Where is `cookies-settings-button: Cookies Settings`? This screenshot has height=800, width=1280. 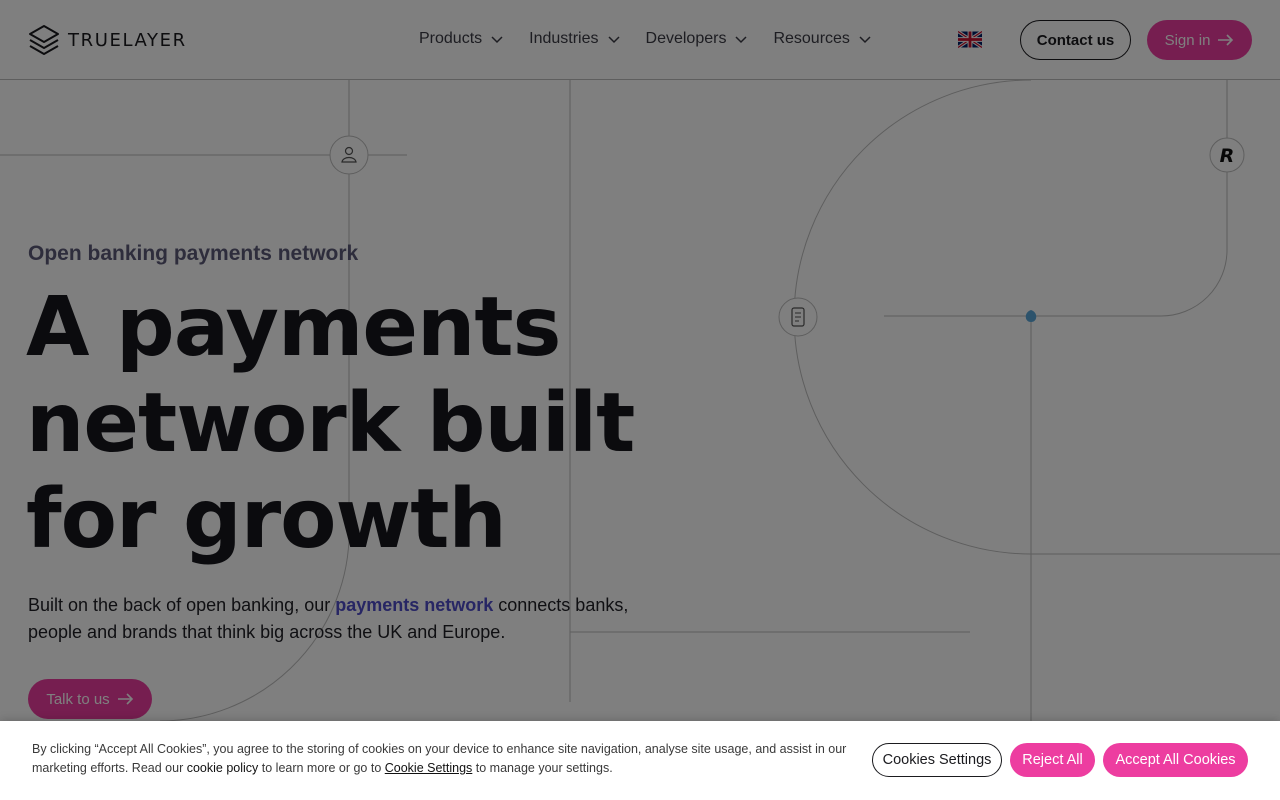
cookies-settings-button: Cookies Settings is located at coordinates (937, 760).